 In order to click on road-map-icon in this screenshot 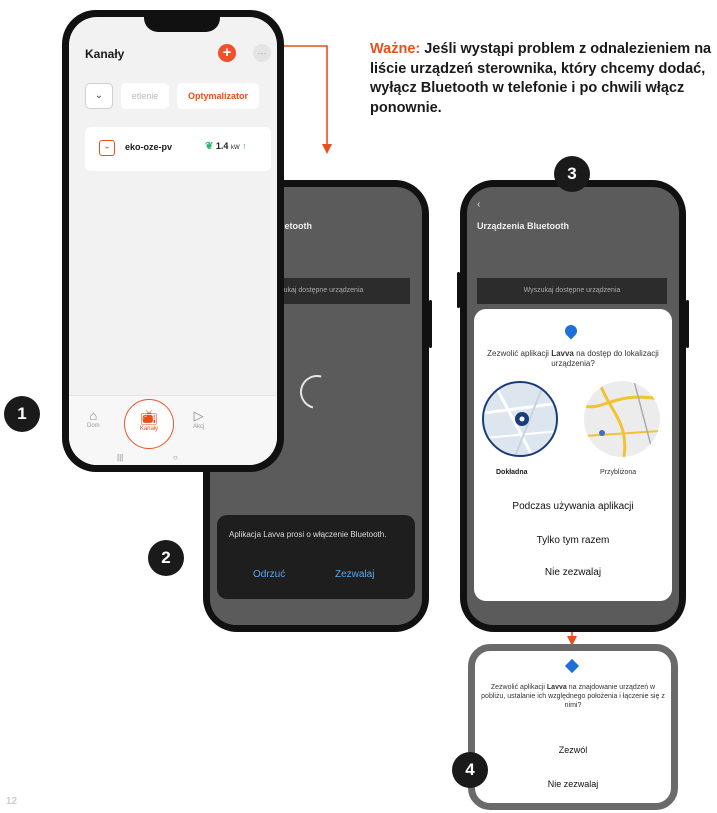, I will do `click(622, 419)`.